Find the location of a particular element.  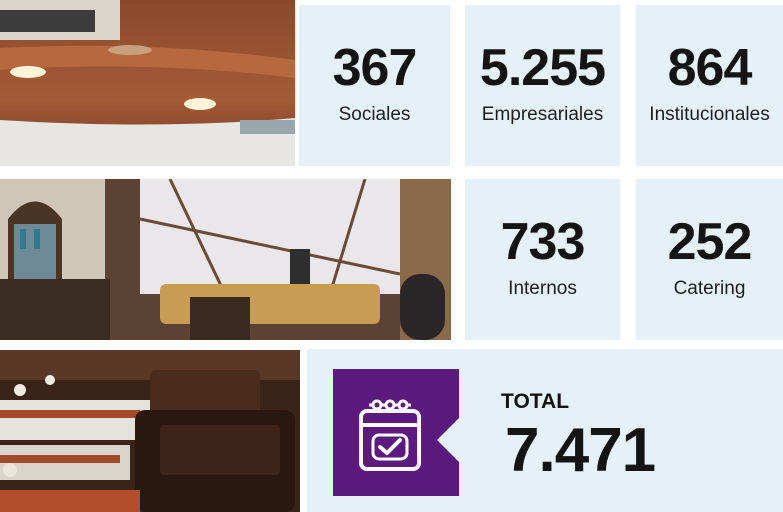

stat-label: Empresariales is located at coordinates (542, 114).